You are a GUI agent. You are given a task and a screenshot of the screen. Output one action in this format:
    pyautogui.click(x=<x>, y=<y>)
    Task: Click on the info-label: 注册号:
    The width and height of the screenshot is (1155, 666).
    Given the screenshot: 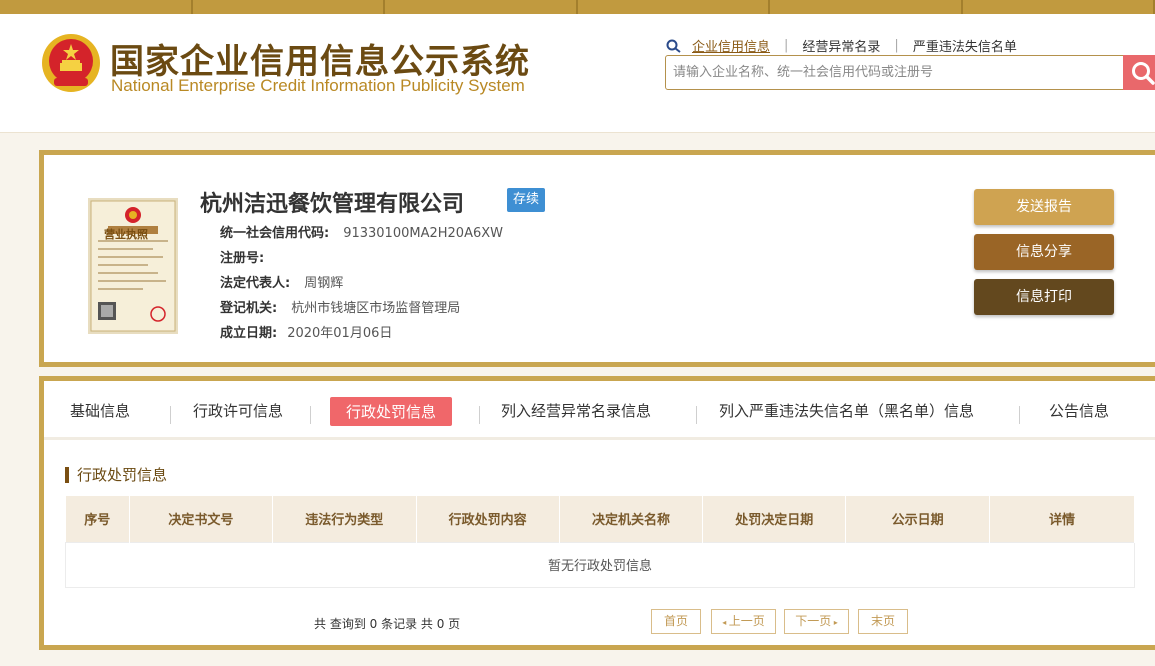 What is the action you would take?
    pyautogui.click(x=242, y=258)
    